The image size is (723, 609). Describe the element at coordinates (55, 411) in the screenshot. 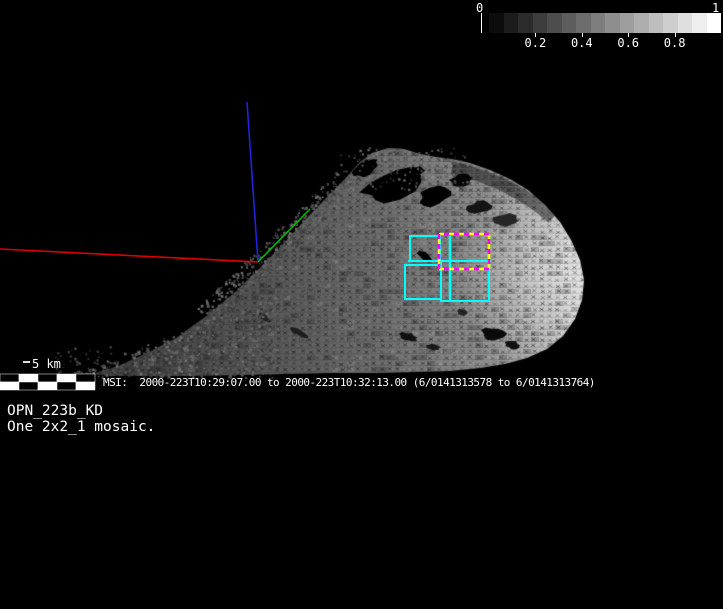

I see `sequence-id: OPN_223b_KD` at that location.